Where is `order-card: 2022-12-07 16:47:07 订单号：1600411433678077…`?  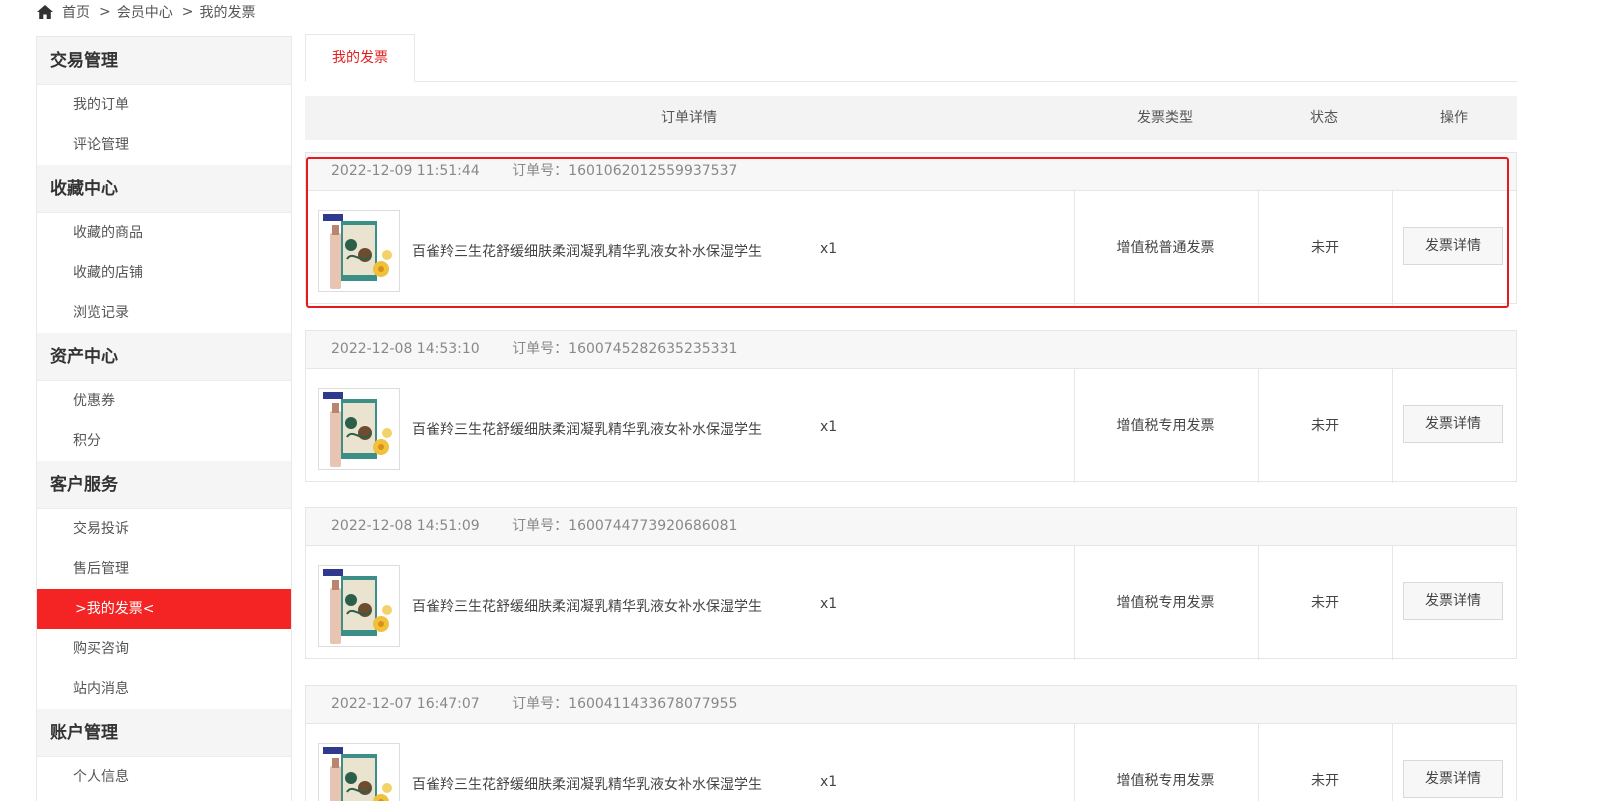 order-card: 2022-12-07 16:47:07 订单号：1600411433678077… is located at coordinates (911, 743).